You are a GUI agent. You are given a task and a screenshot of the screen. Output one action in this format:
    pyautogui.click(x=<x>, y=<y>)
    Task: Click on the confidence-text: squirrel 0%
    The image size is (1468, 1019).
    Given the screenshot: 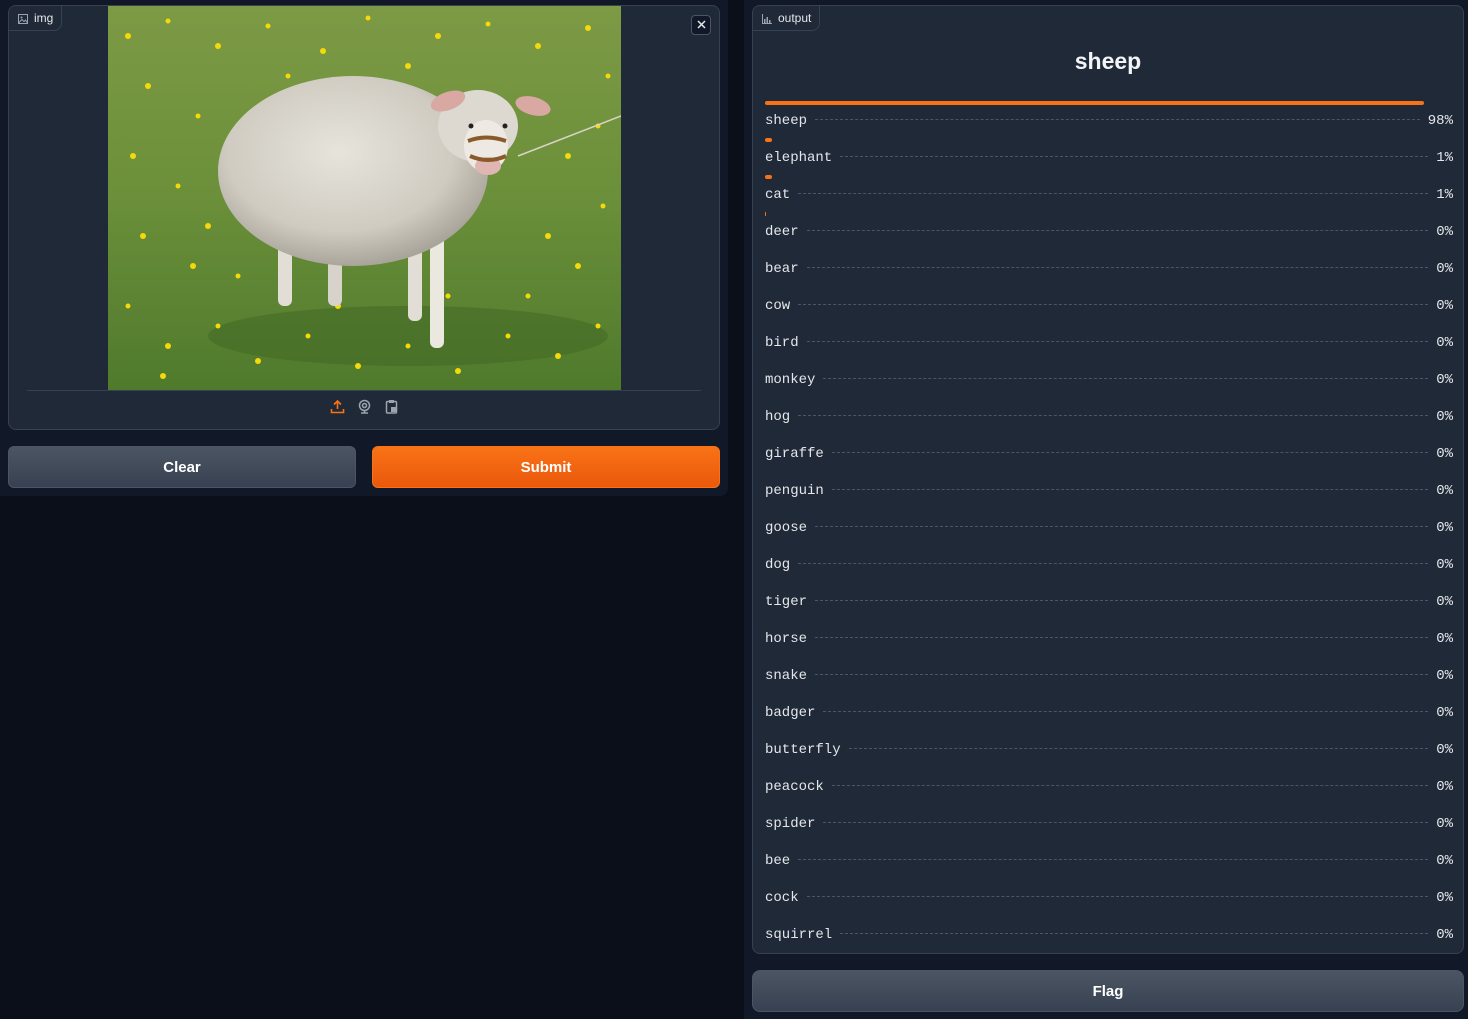 What is the action you would take?
    pyautogui.click(x=1109, y=935)
    